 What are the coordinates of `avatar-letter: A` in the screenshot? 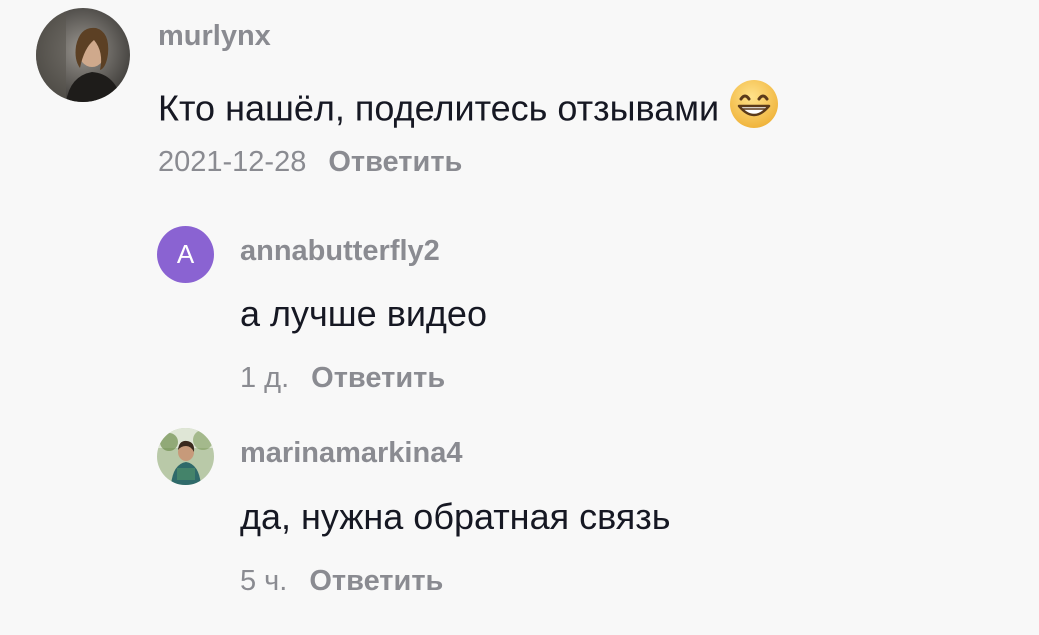 It's located at (185, 254).